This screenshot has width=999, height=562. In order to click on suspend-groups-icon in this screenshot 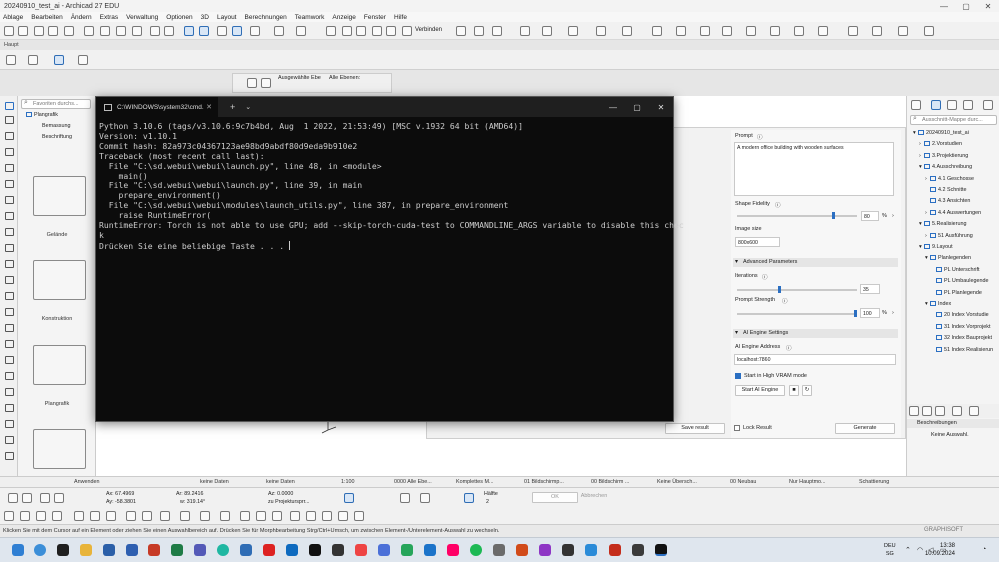, I will do `click(425, 498)`.